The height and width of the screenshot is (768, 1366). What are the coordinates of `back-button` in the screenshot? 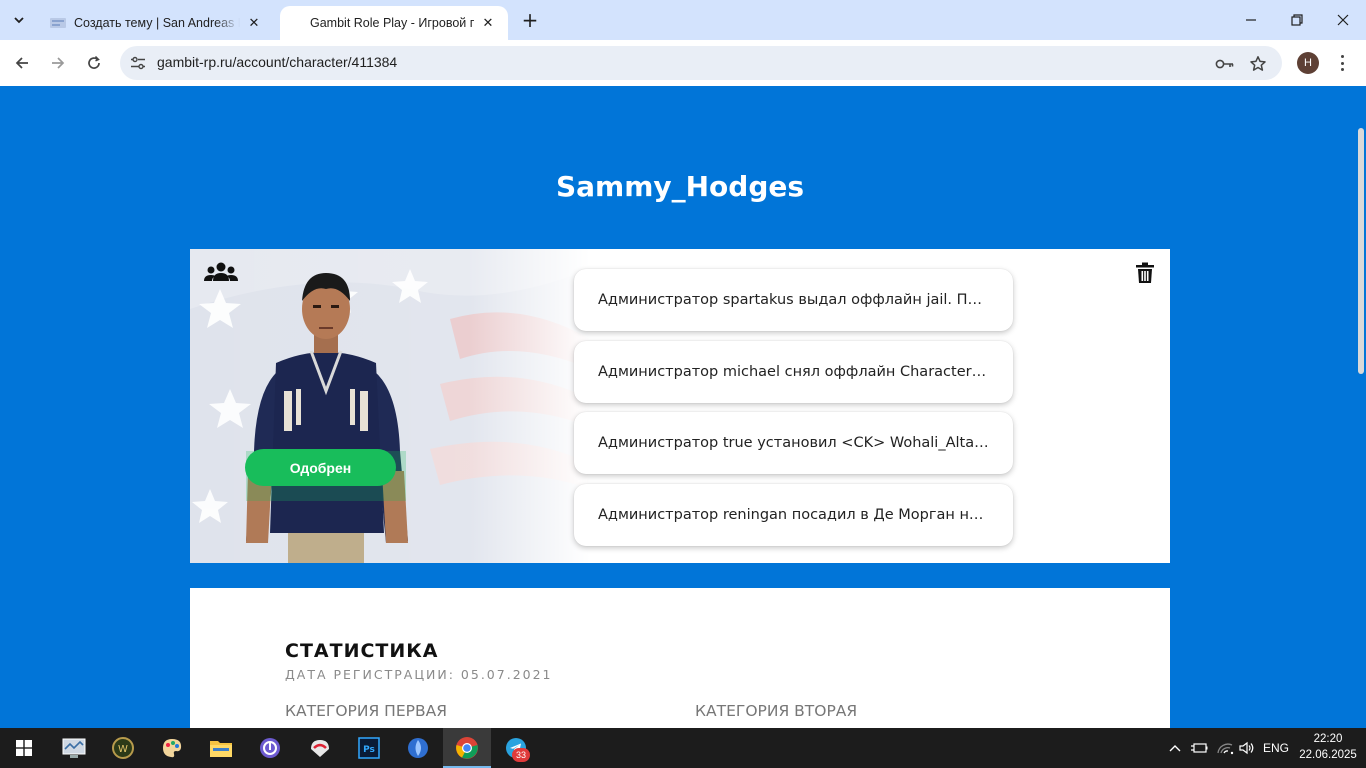 It's located at (22, 63).